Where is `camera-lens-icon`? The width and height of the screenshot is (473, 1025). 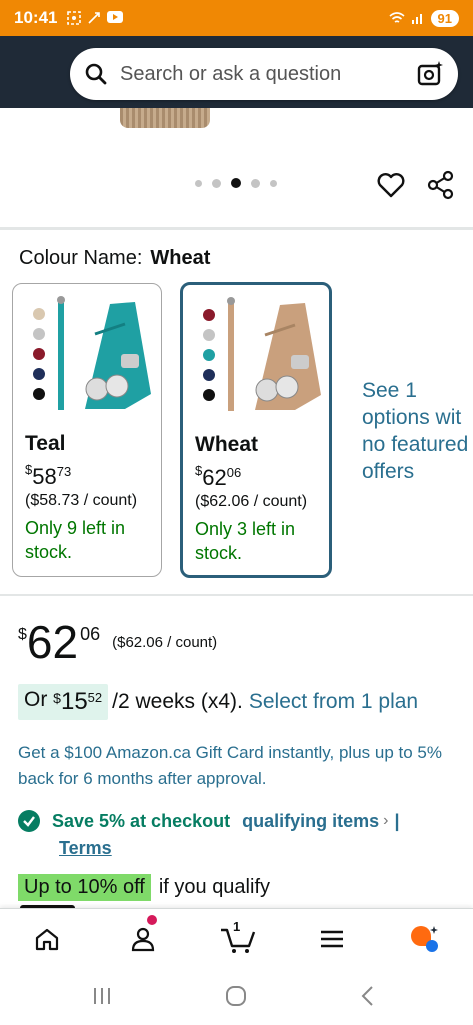
camera-lens-icon is located at coordinates (430, 74).